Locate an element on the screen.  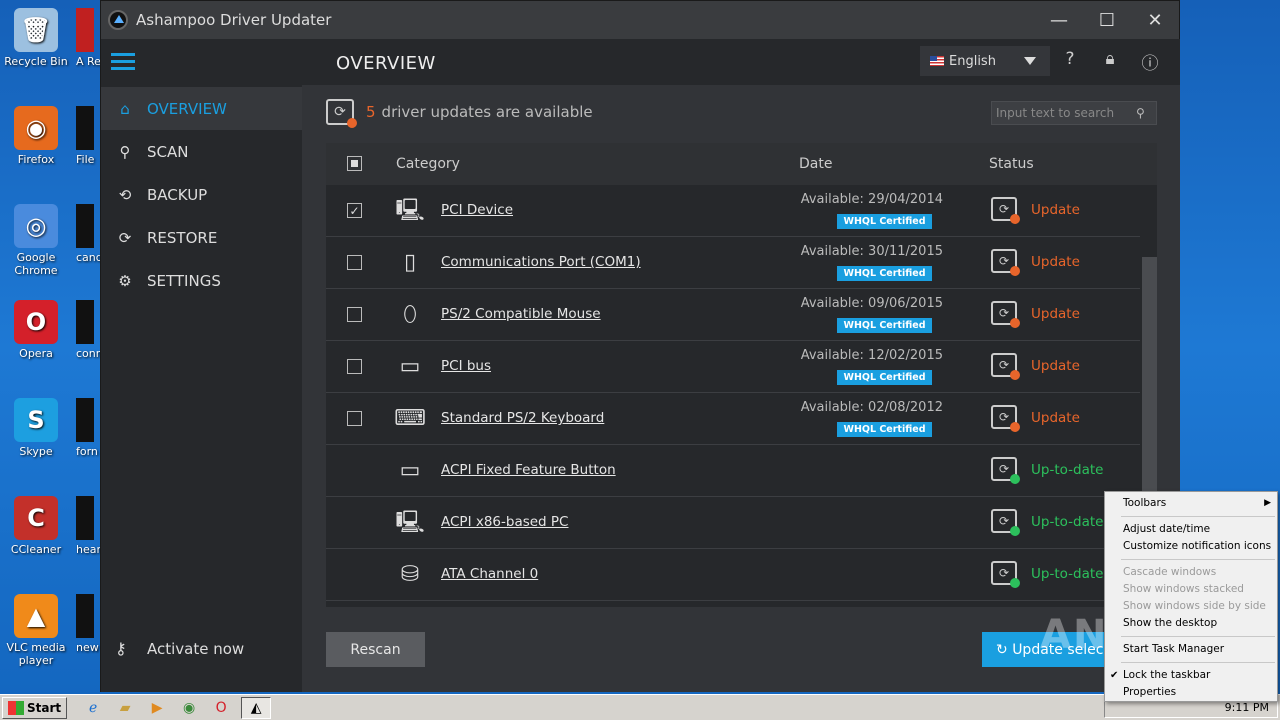
menu-item: Start Task Manager is located at coordinates (1191, 649).